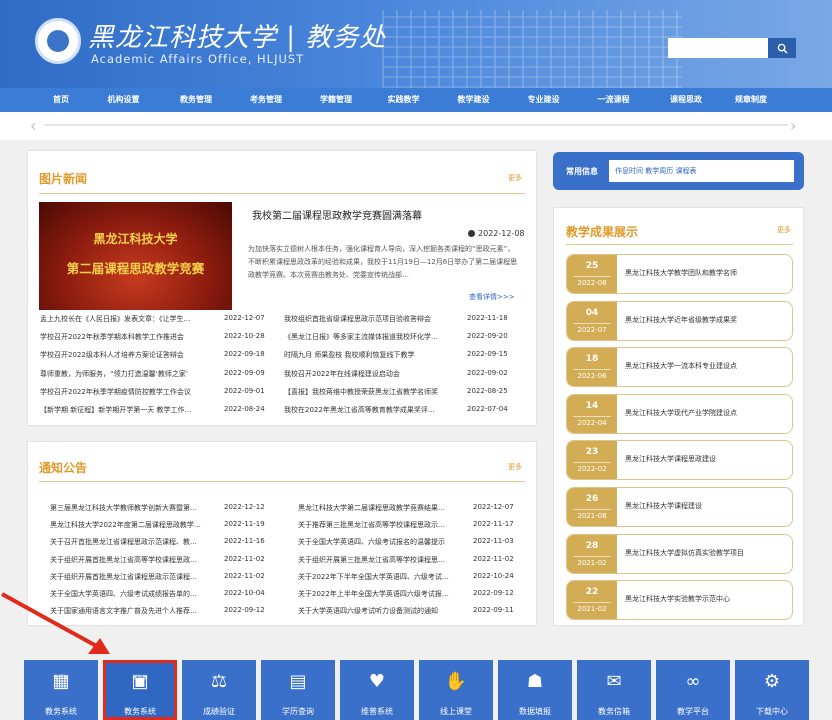  I want to click on notice-list-item: 黑龙江科技大学第二届课程思政教学竞赛结果… 2022-12-07, so click(410, 508).